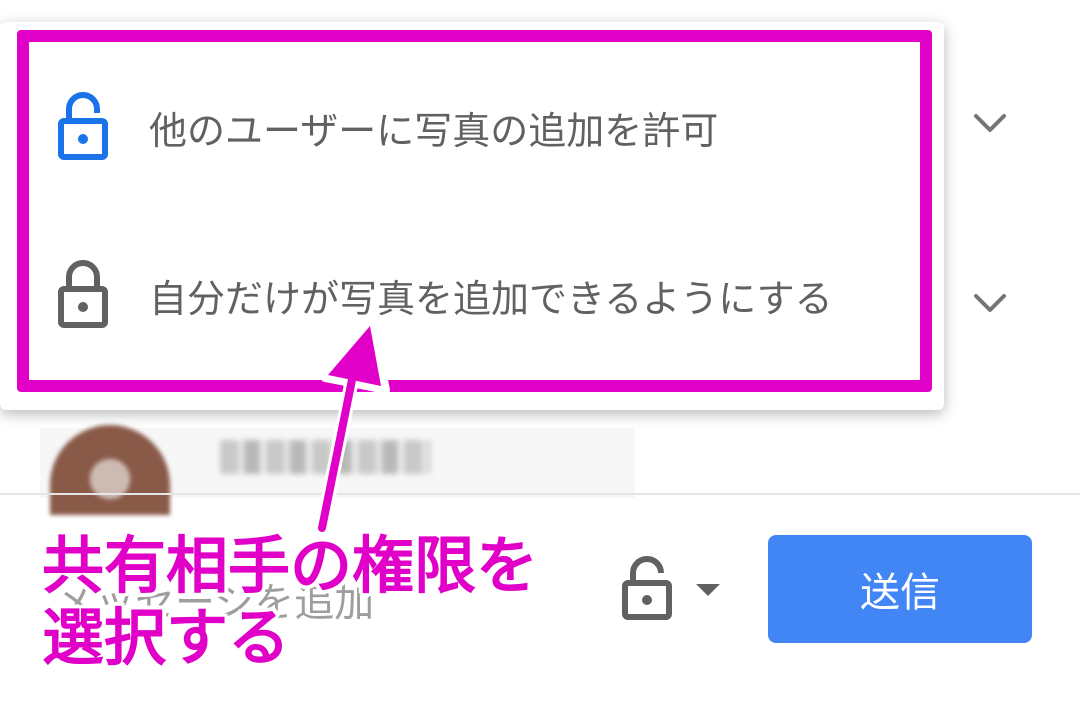 This screenshot has width=1080, height=703. Describe the element at coordinates (540, 494) in the screenshot. I see `divider` at that location.